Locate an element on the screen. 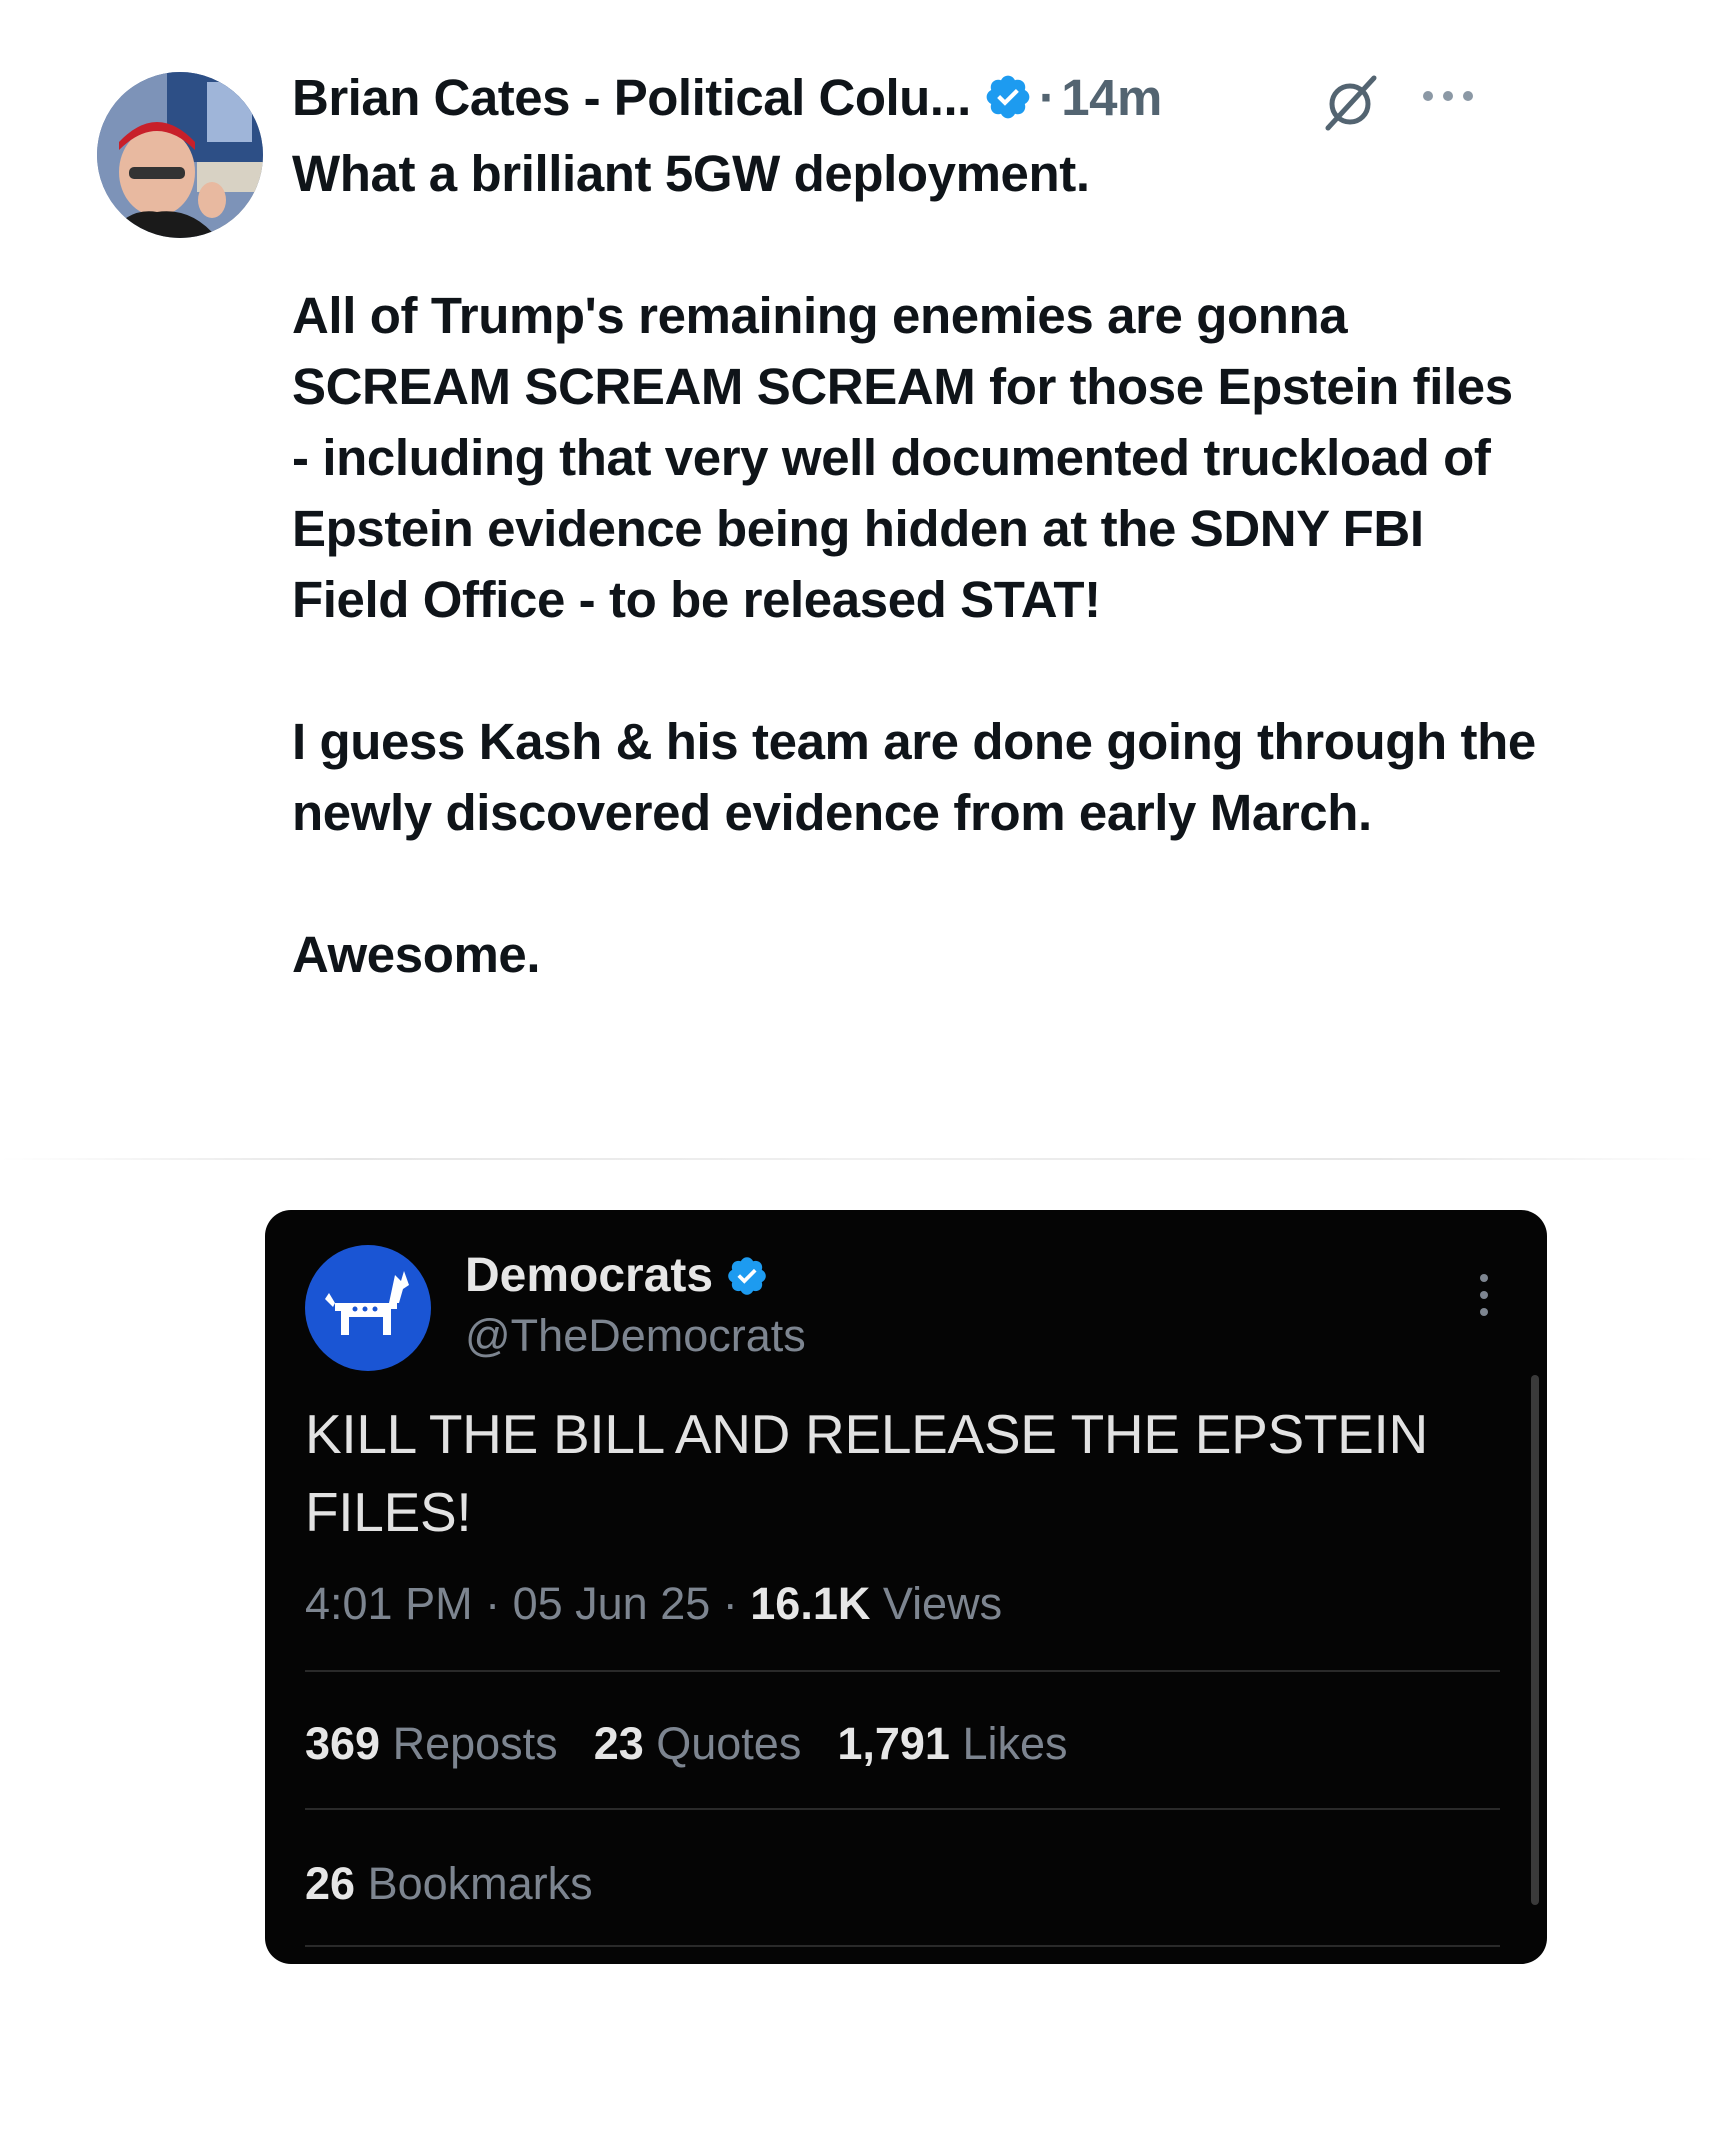 This screenshot has height=2130, width=1717. quotes-count: 23 is located at coordinates (618, 1743).